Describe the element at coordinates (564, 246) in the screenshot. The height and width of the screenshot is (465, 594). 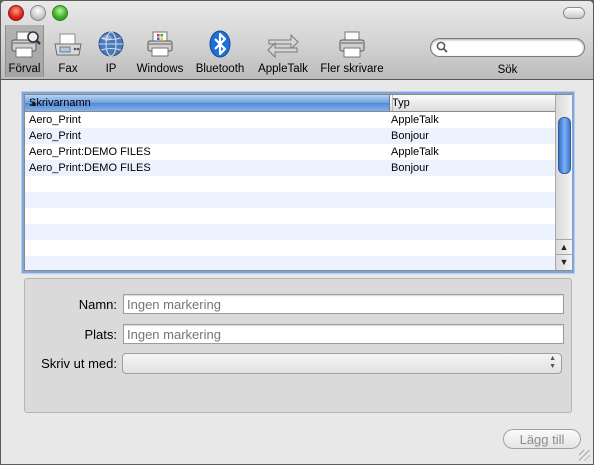
I see `scroll-up-arrow-icon: ▲` at that location.